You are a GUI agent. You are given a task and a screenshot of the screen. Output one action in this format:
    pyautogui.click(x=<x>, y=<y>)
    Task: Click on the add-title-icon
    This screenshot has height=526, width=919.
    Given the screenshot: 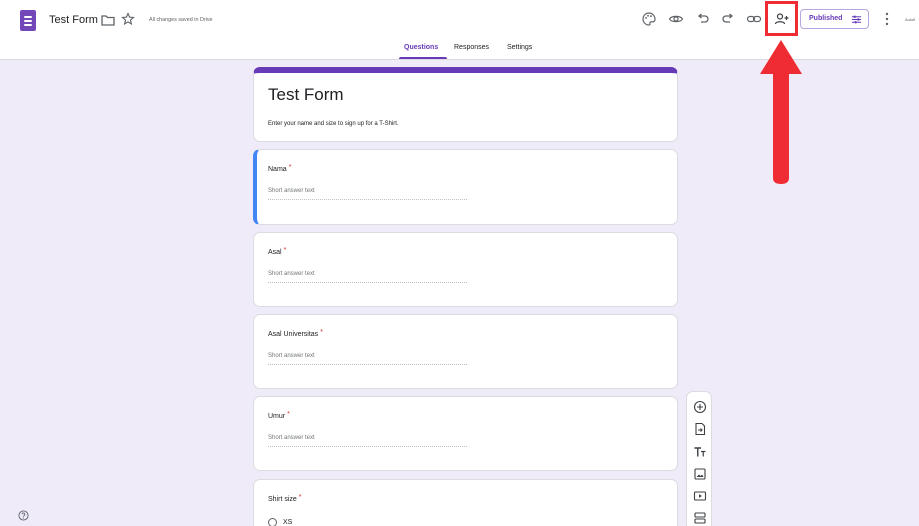 What is the action you would take?
    pyautogui.click(x=700, y=452)
    